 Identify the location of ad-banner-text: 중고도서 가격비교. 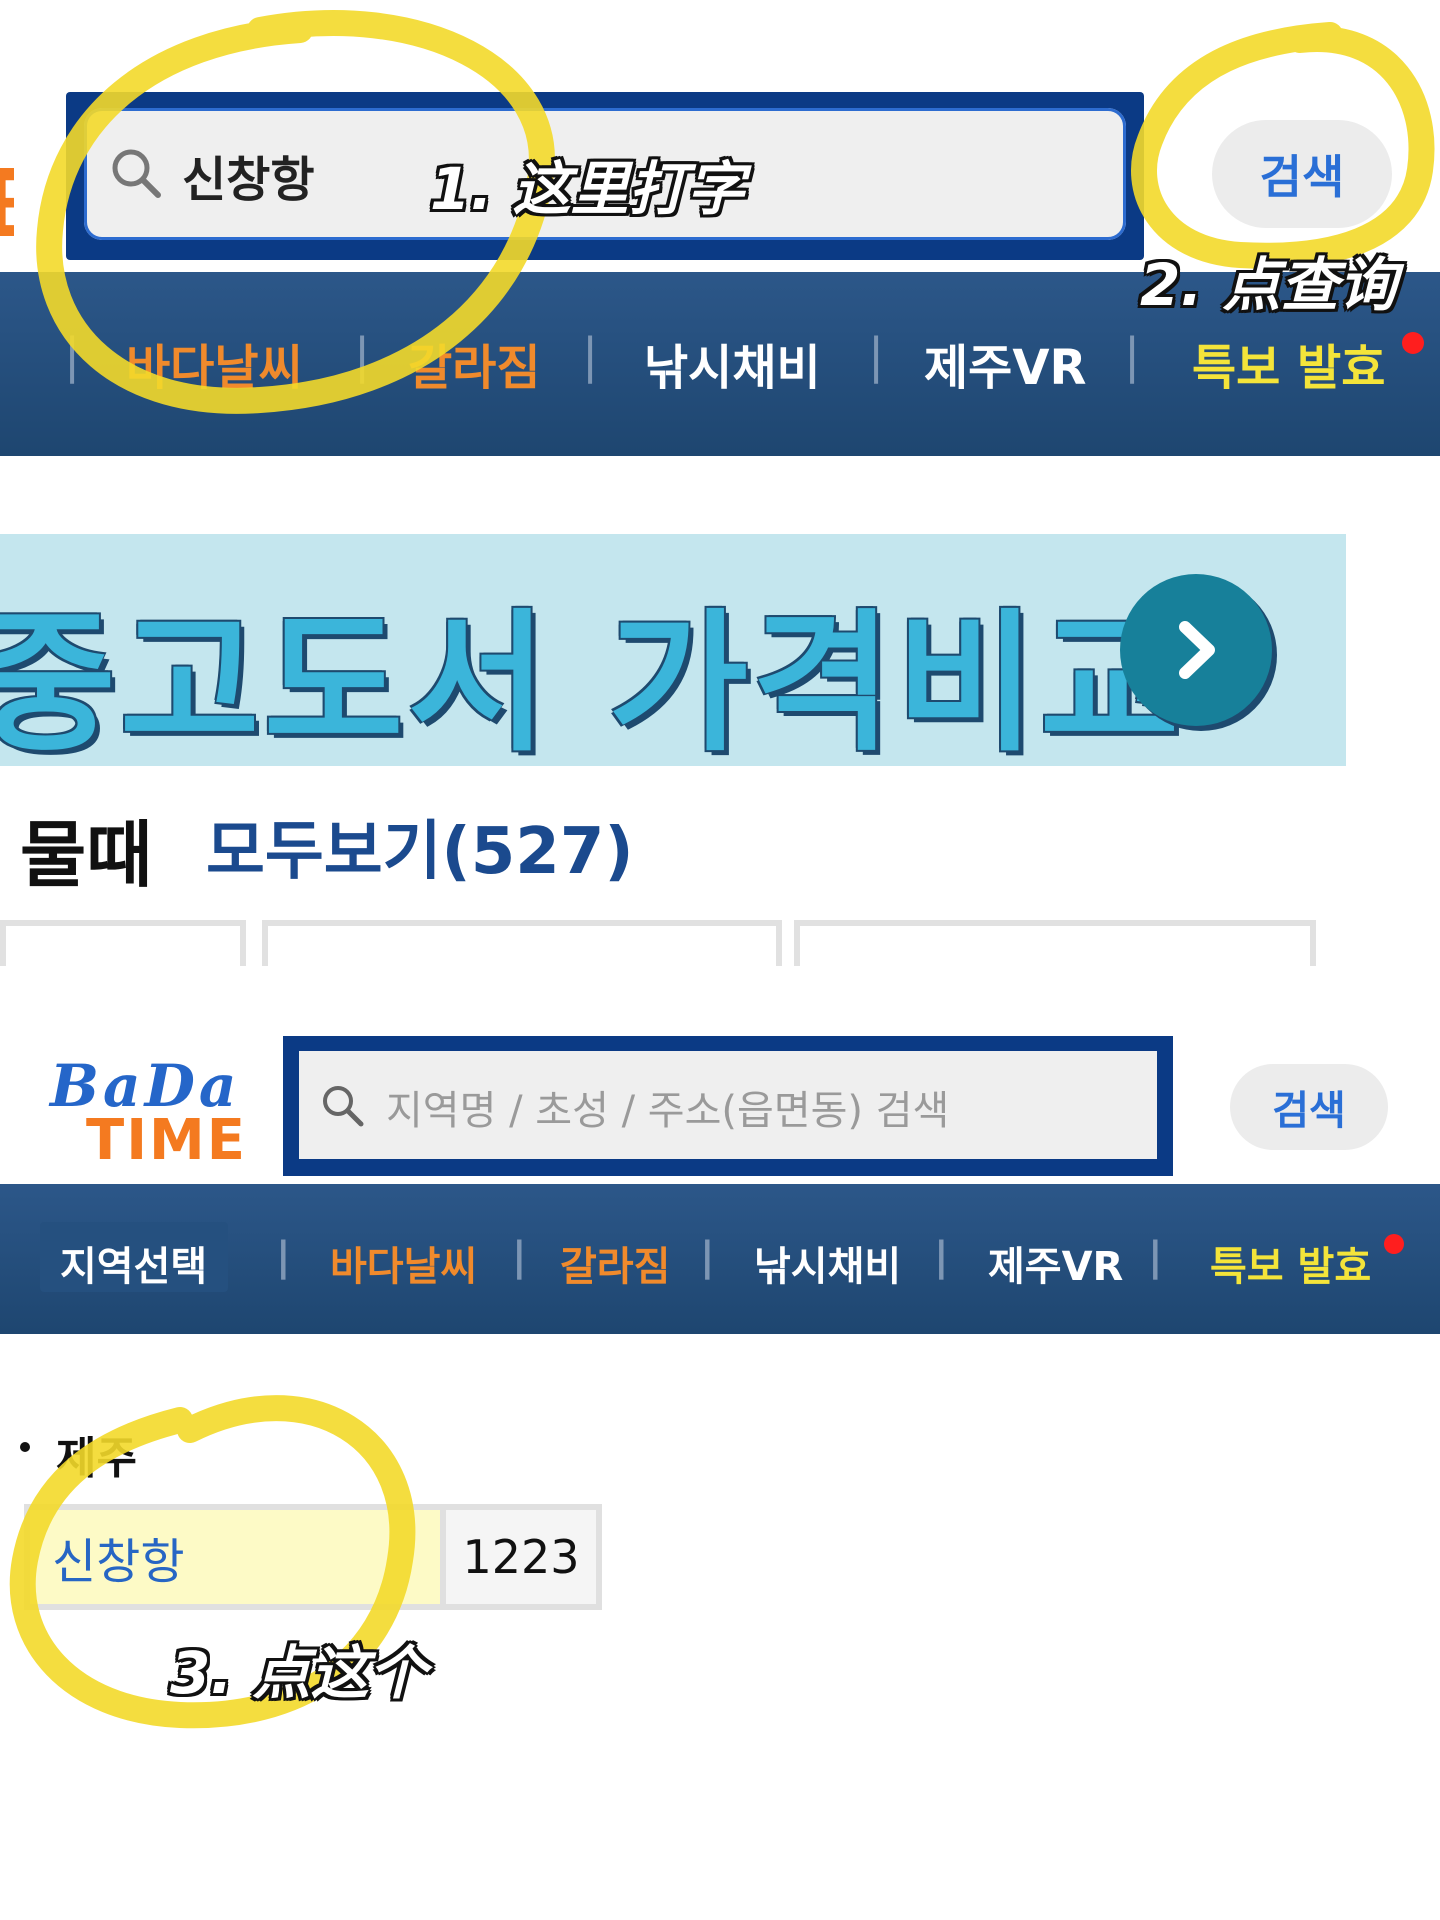
(592, 683).